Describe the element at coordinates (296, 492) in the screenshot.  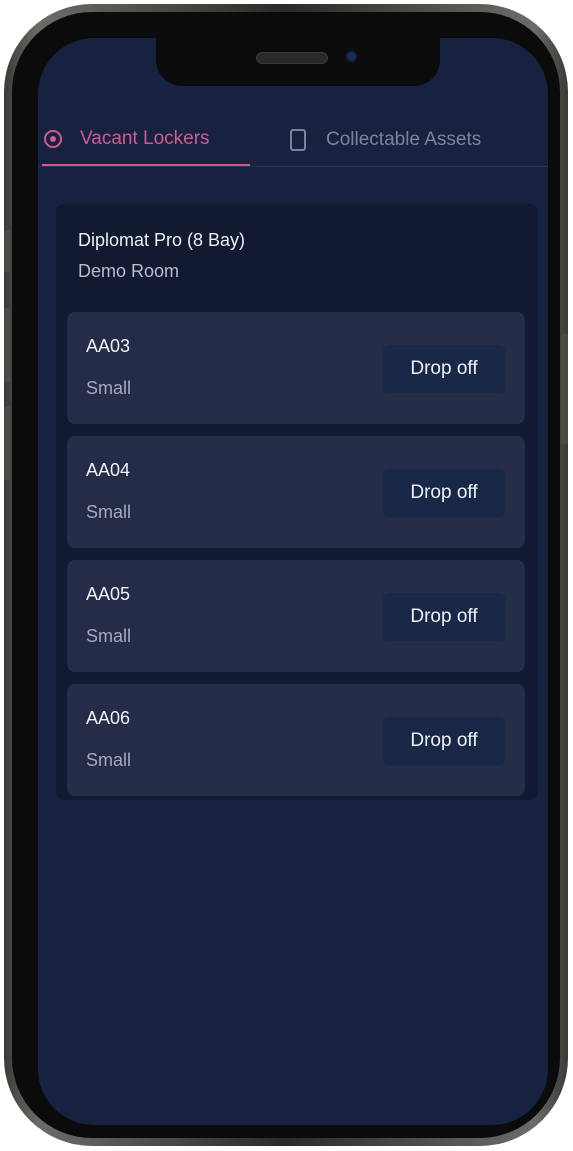
I see `locker-item: AA04 Small Drop off` at that location.